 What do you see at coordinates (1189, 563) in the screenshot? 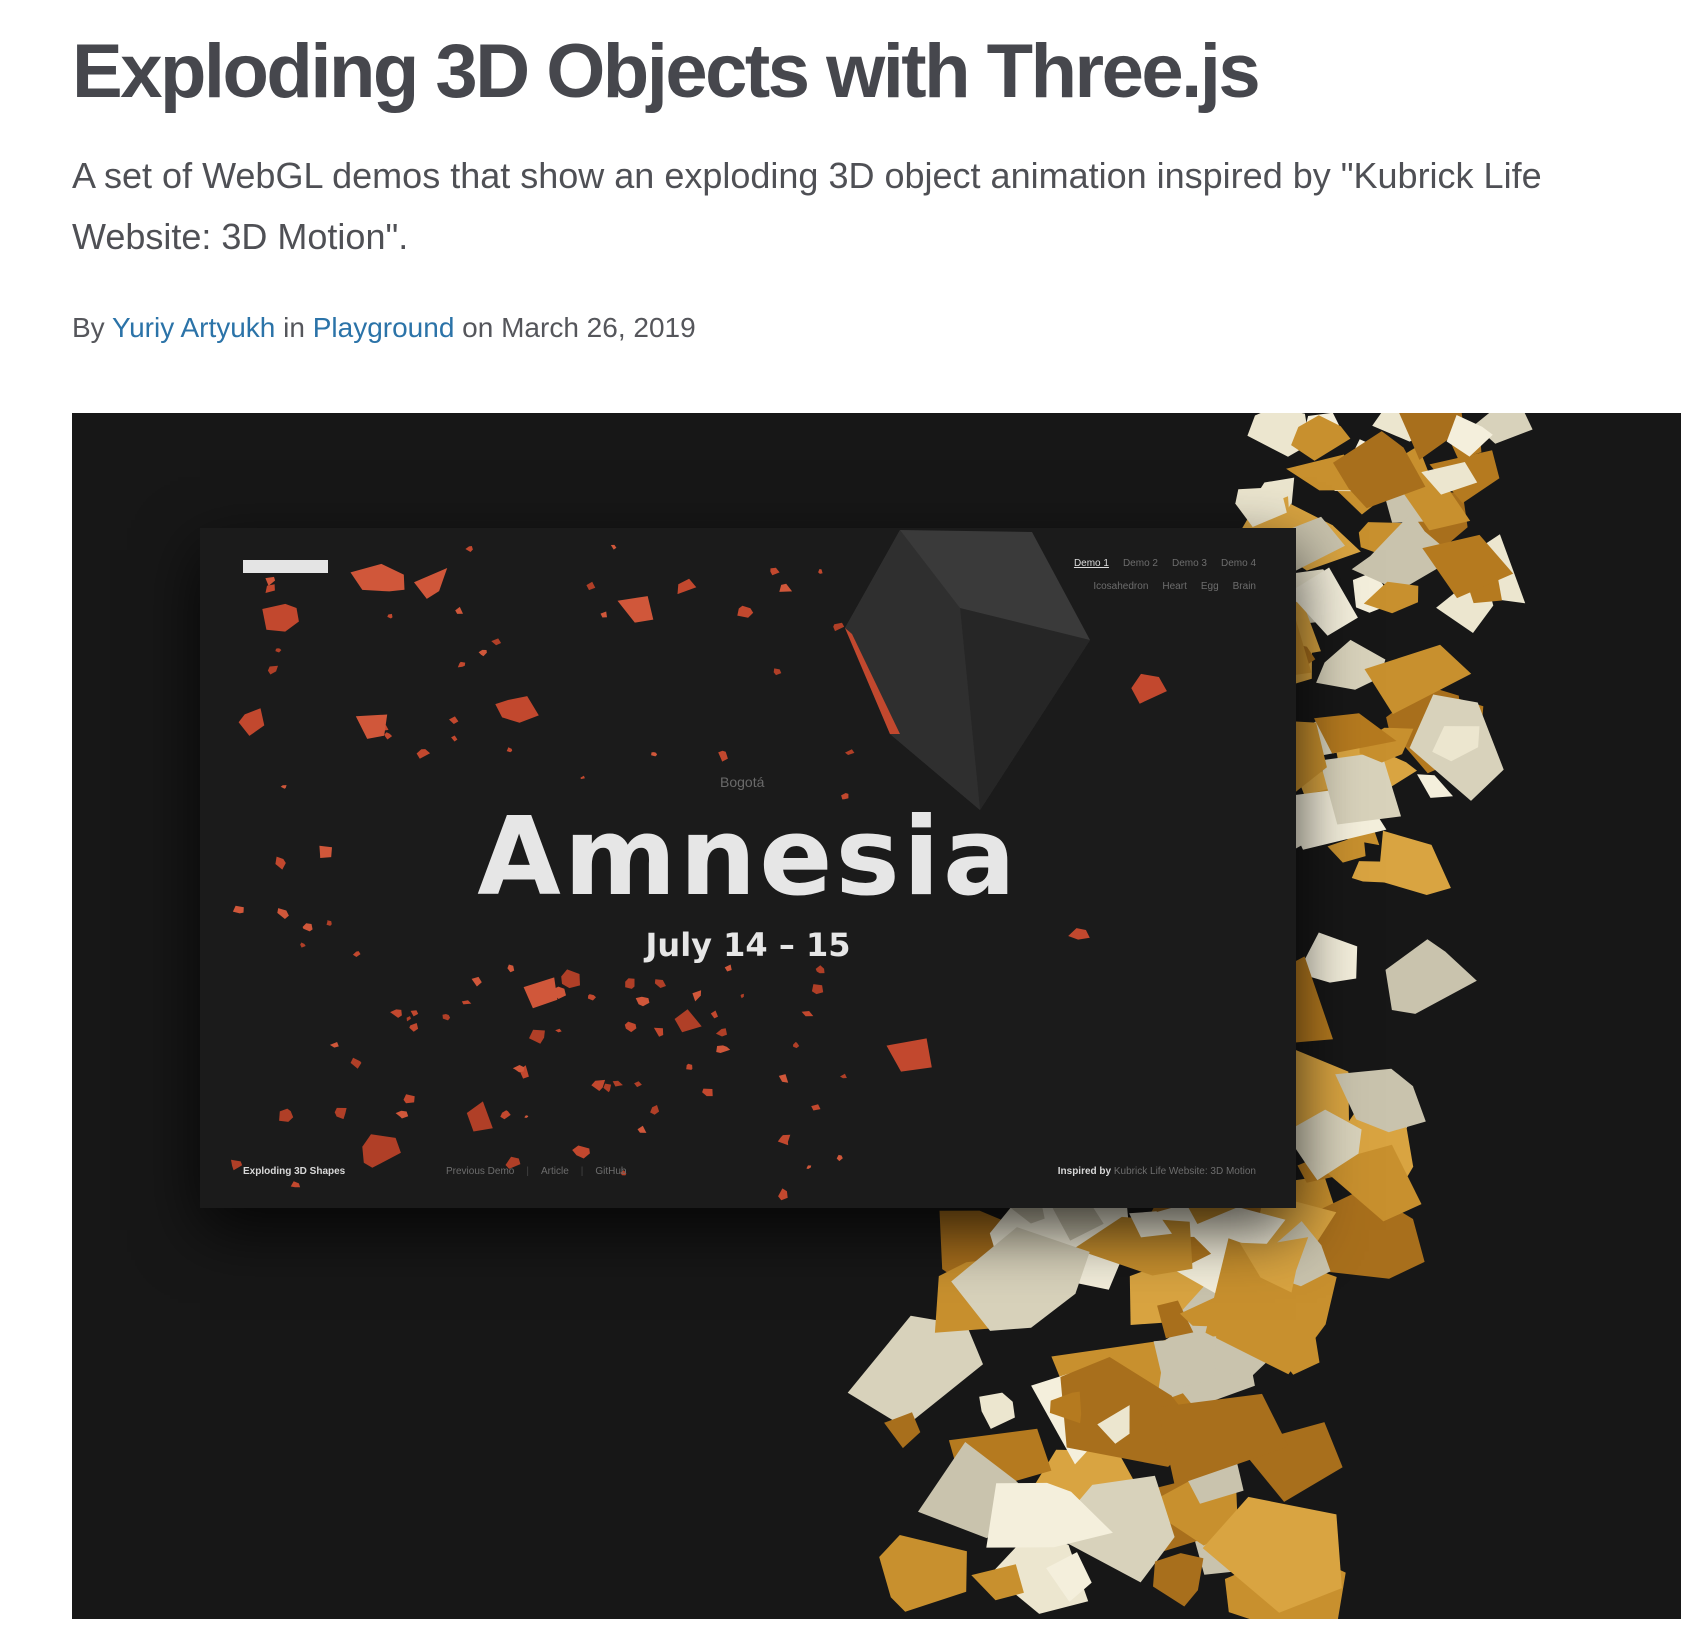
I see `demo-nav-demo-3: Demo 3` at bounding box center [1189, 563].